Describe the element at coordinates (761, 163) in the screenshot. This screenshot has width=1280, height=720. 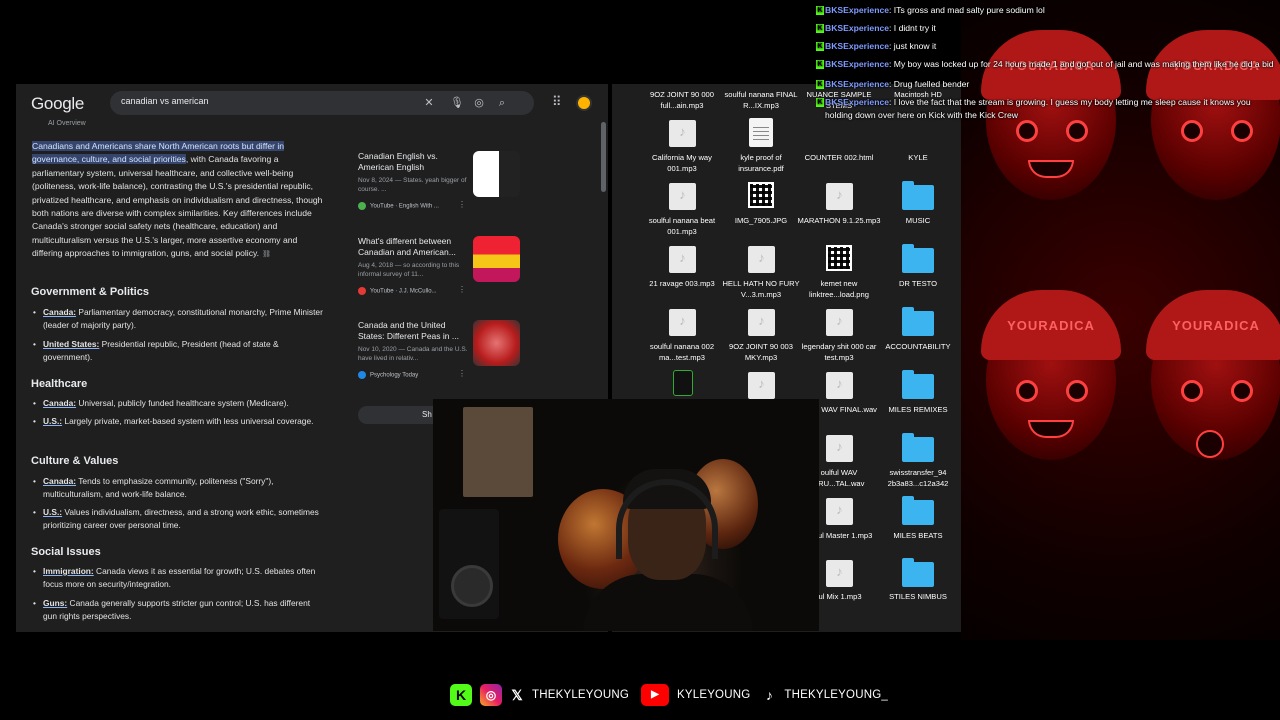
I see `file-label: kyle proof of insurance.pdf` at that location.